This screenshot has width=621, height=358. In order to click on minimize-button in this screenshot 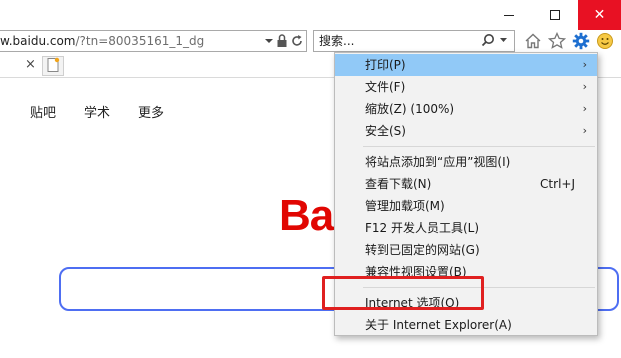, I will do `click(509, 15)`.